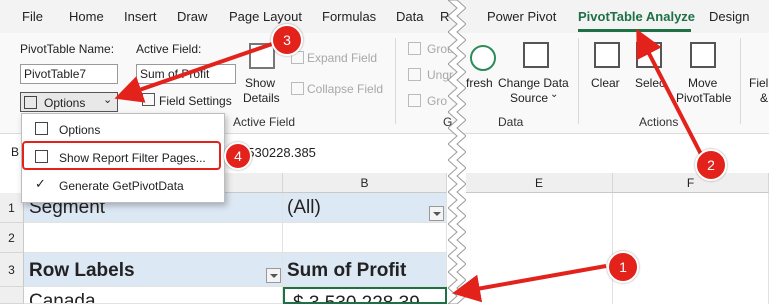 This screenshot has height=304, width=769. I want to click on tab-page-layout: Page Layout, so click(265, 16).